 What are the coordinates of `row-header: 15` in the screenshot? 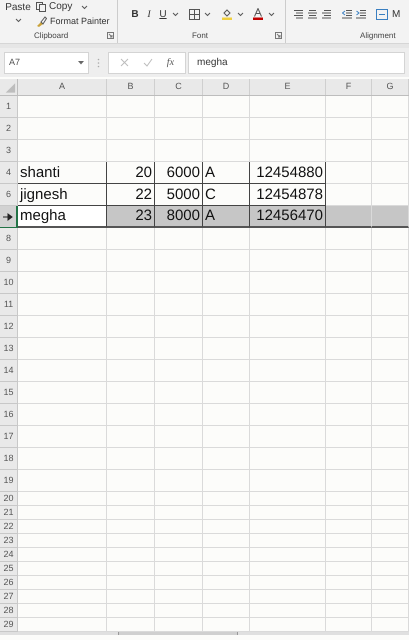 It's located at (9, 393).